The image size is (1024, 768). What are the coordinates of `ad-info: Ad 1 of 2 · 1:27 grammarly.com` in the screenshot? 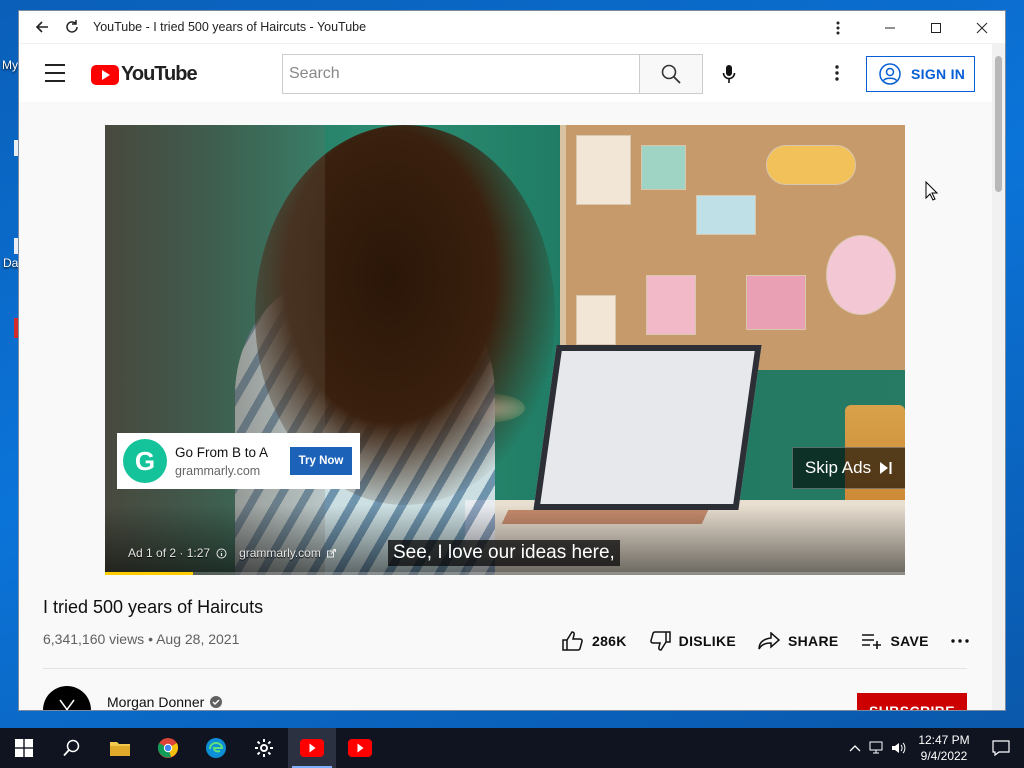 It's located at (232, 553).